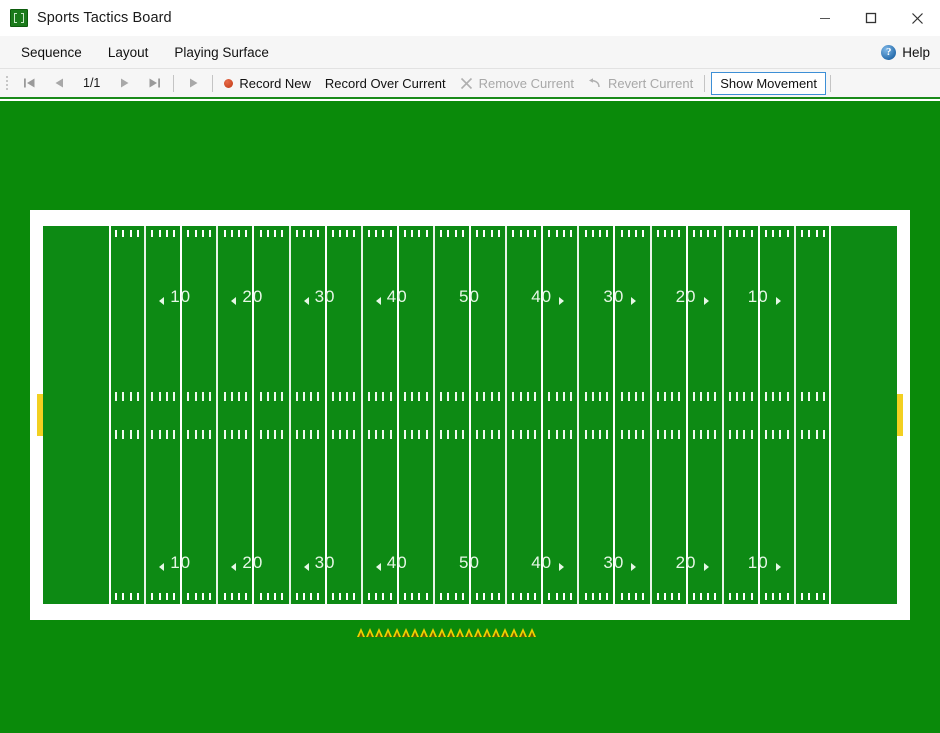  Describe the element at coordinates (634, 301) in the screenshot. I see `yard-arrow-right` at that location.